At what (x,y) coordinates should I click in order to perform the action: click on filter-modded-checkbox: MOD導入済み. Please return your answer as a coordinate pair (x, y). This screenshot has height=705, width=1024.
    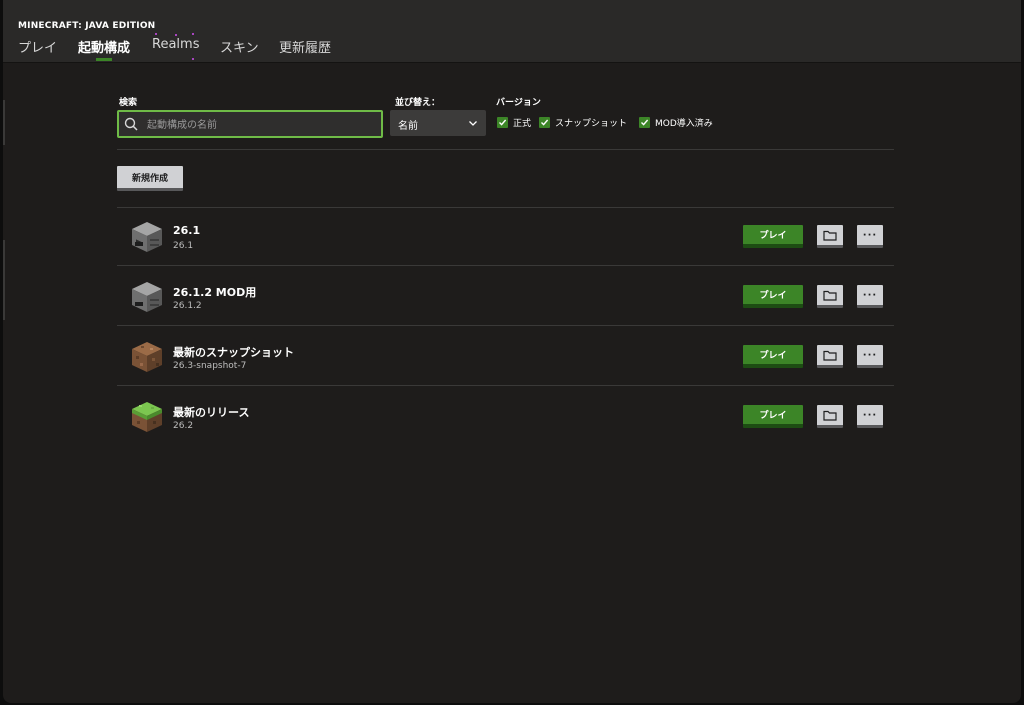
    Looking at the image, I should click on (676, 122).